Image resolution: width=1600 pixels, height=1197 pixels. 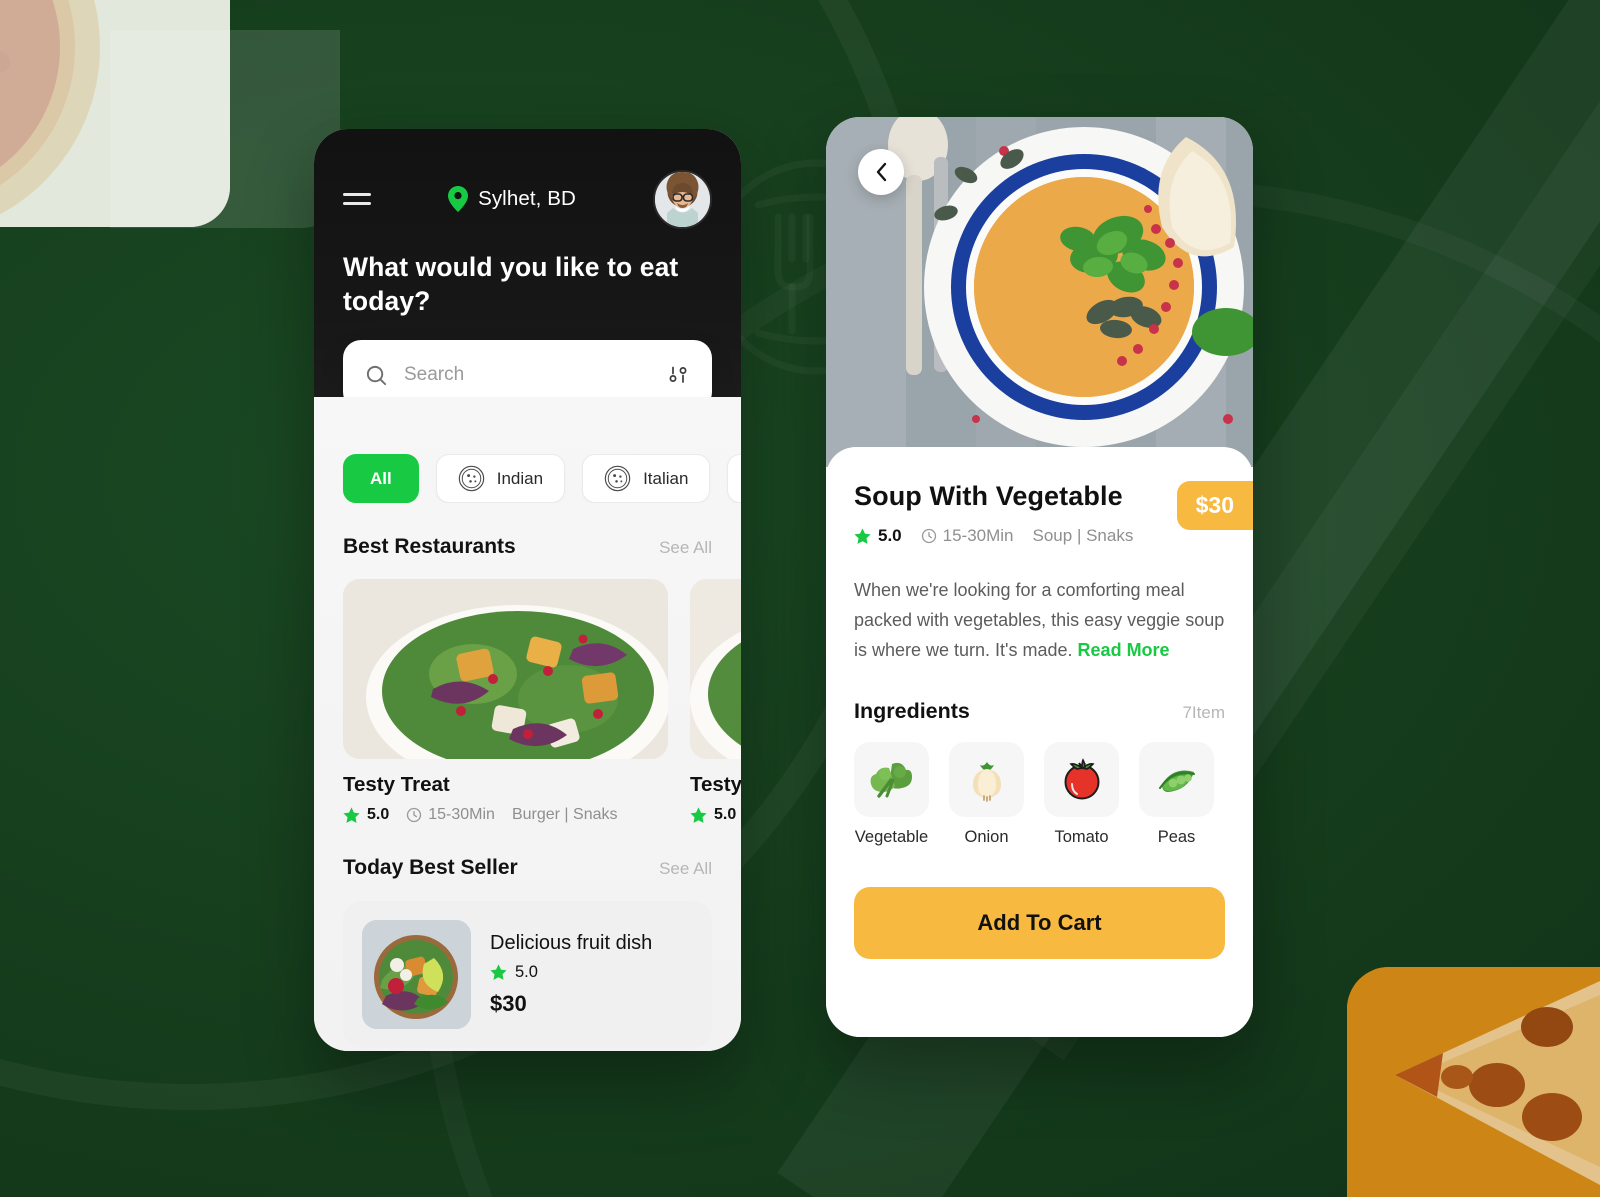 What do you see at coordinates (564, 814) in the screenshot?
I see `restaurant-tags: Burger | Snaks` at bounding box center [564, 814].